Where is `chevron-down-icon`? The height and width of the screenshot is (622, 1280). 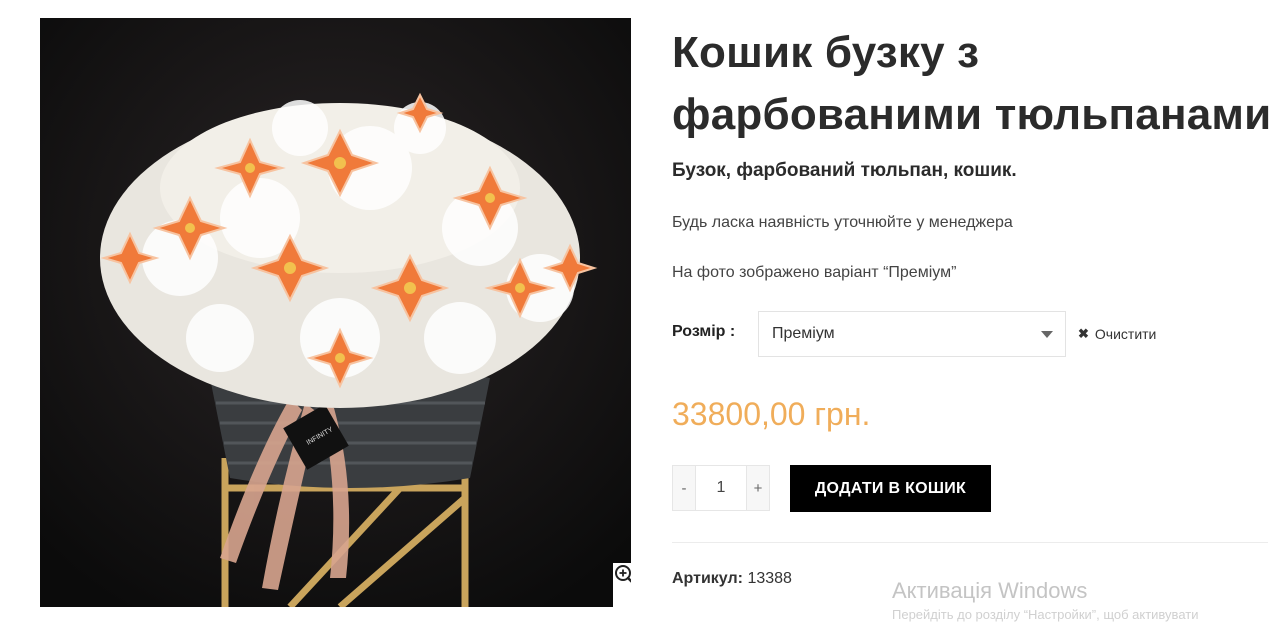 chevron-down-icon is located at coordinates (1047, 334).